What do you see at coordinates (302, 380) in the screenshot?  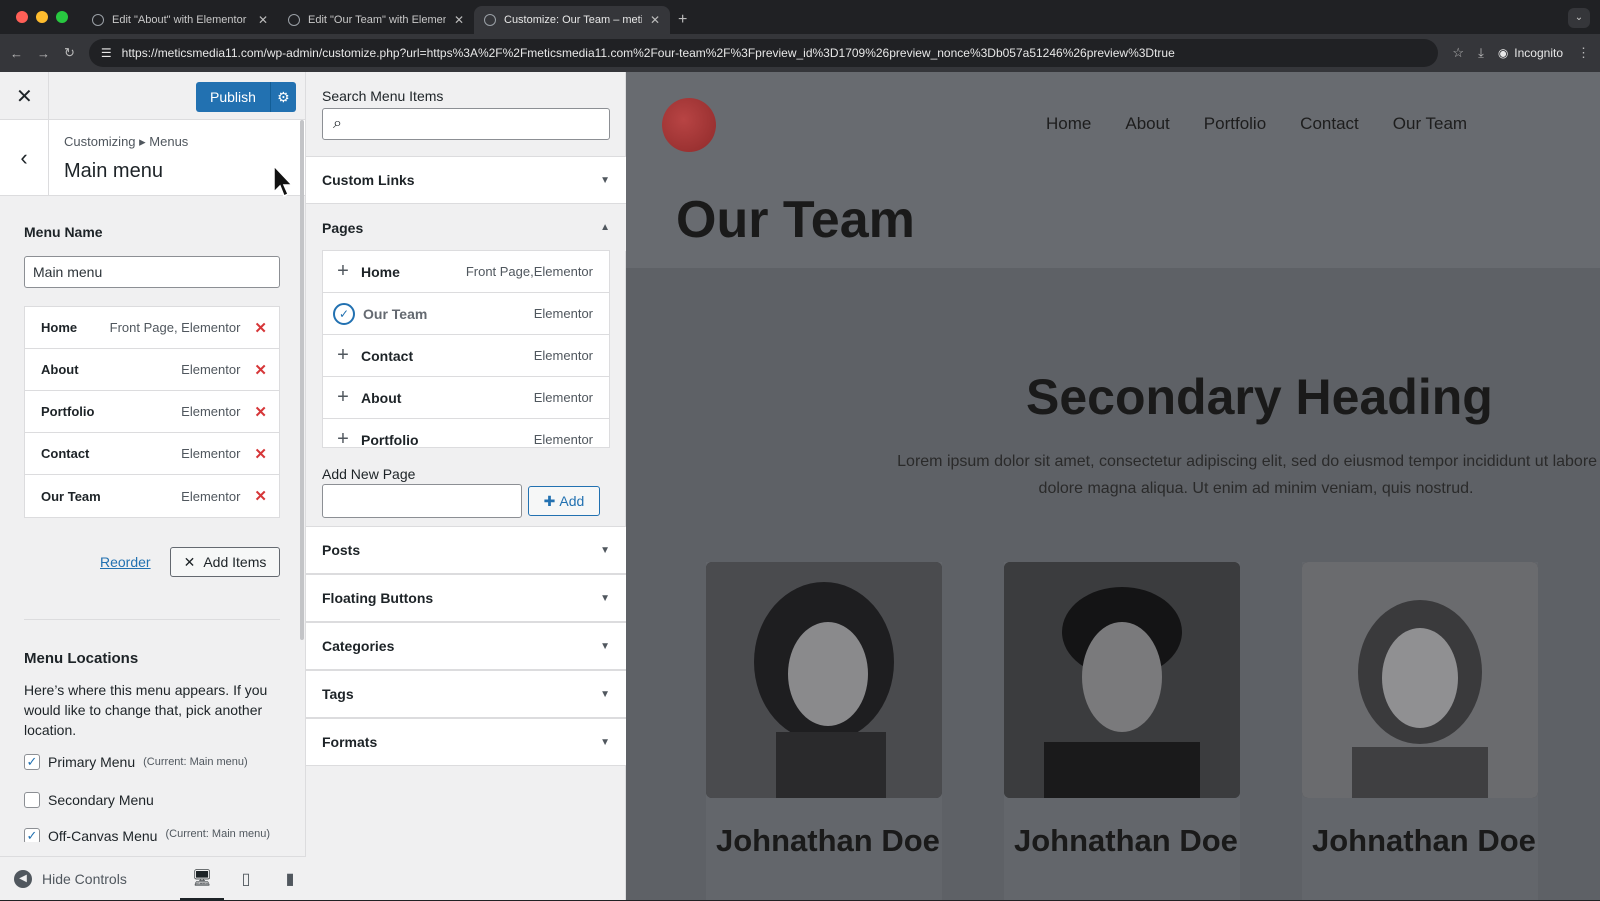 I see `sidebar-scrollbar` at bounding box center [302, 380].